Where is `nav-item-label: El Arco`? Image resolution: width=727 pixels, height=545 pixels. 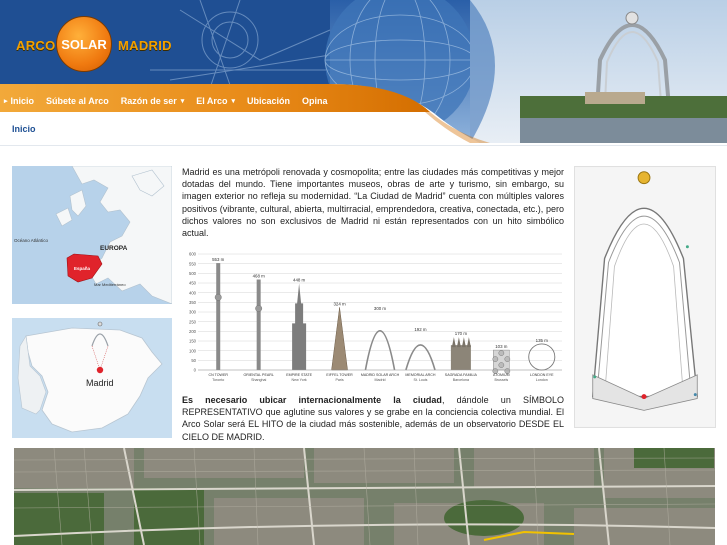 nav-item-label: El Arco is located at coordinates (212, 101).